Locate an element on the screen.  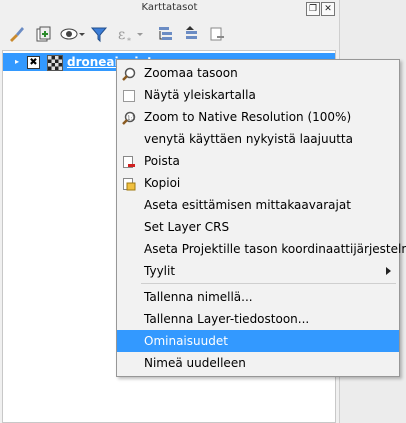
menu-item-styles: Tyylit is located at coordinates (258, 271).